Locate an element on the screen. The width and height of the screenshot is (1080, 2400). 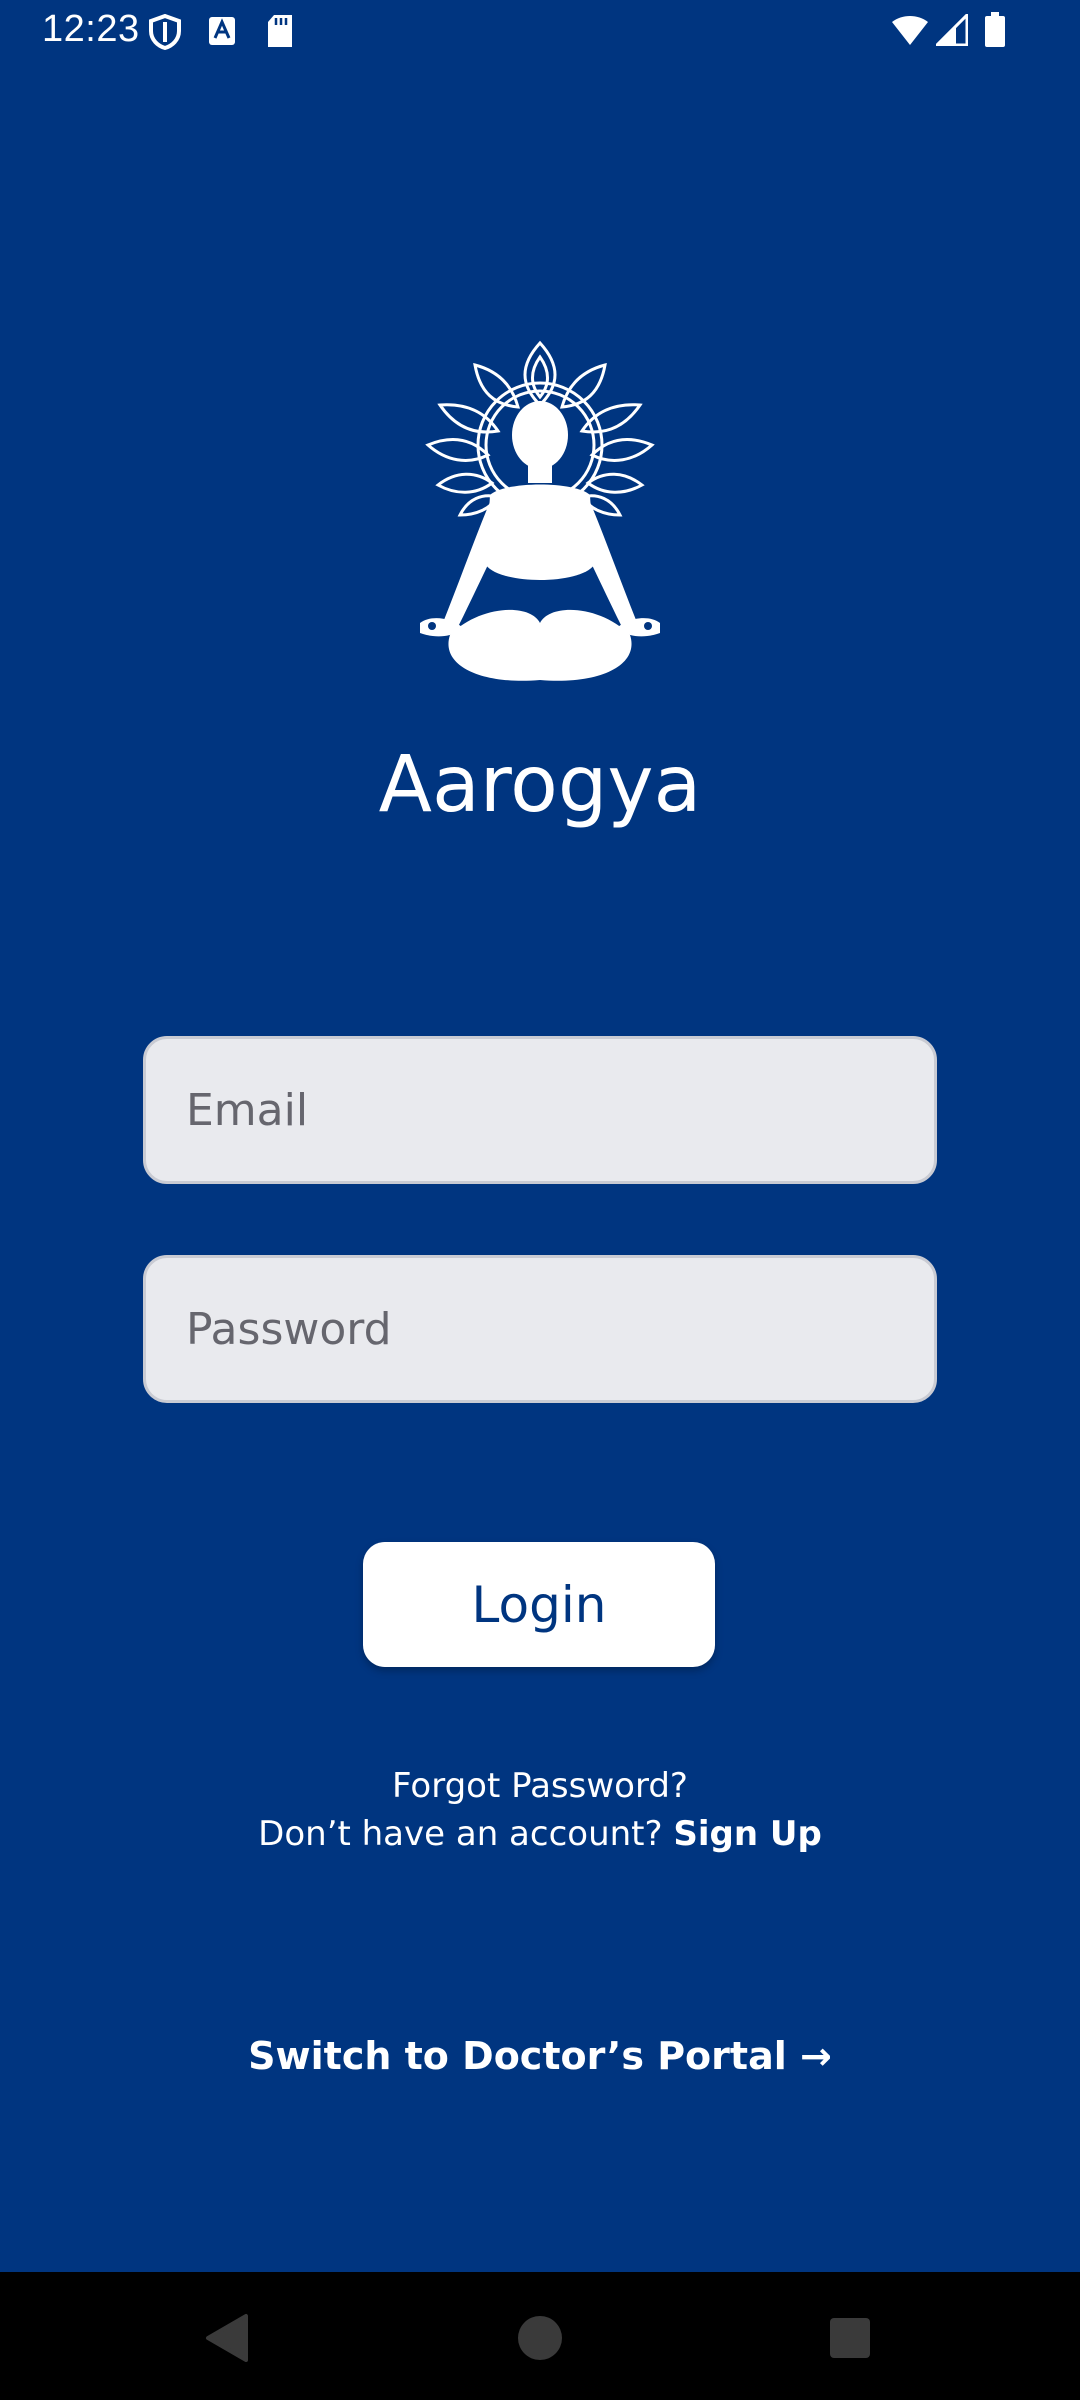
meditation-figure-logo is located at coordinates (540, 510).